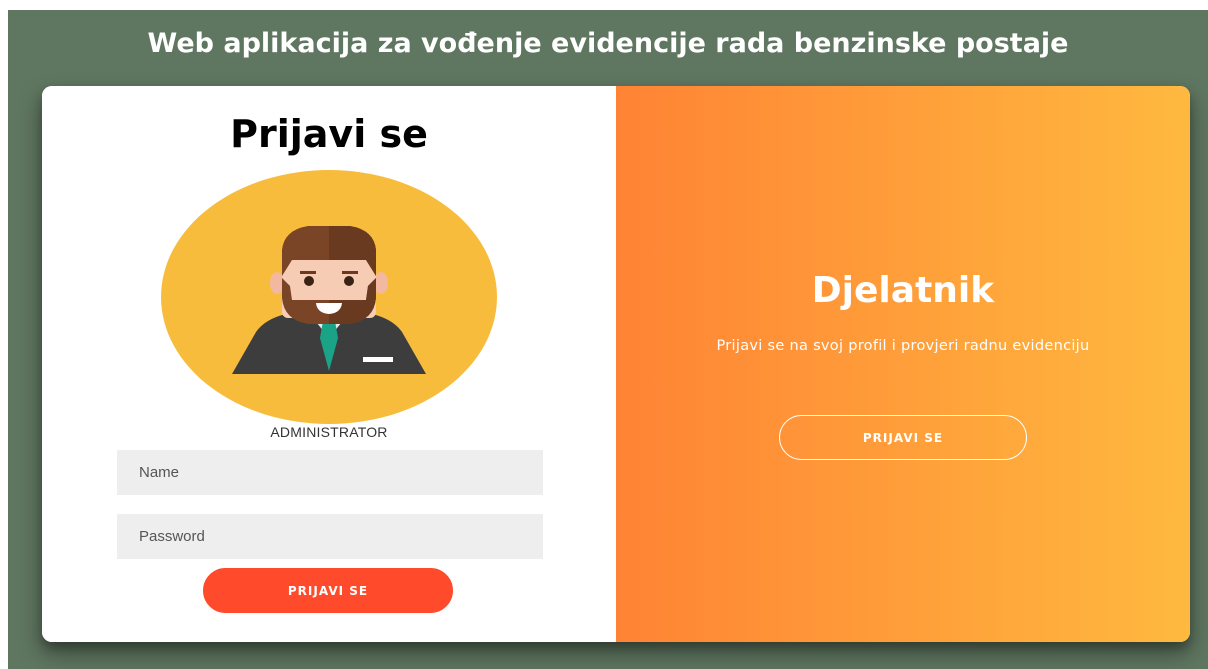  What do you see at coordinates (330, 472) in the screenshot?
I see `name-input` at bounding box center [330, 472].